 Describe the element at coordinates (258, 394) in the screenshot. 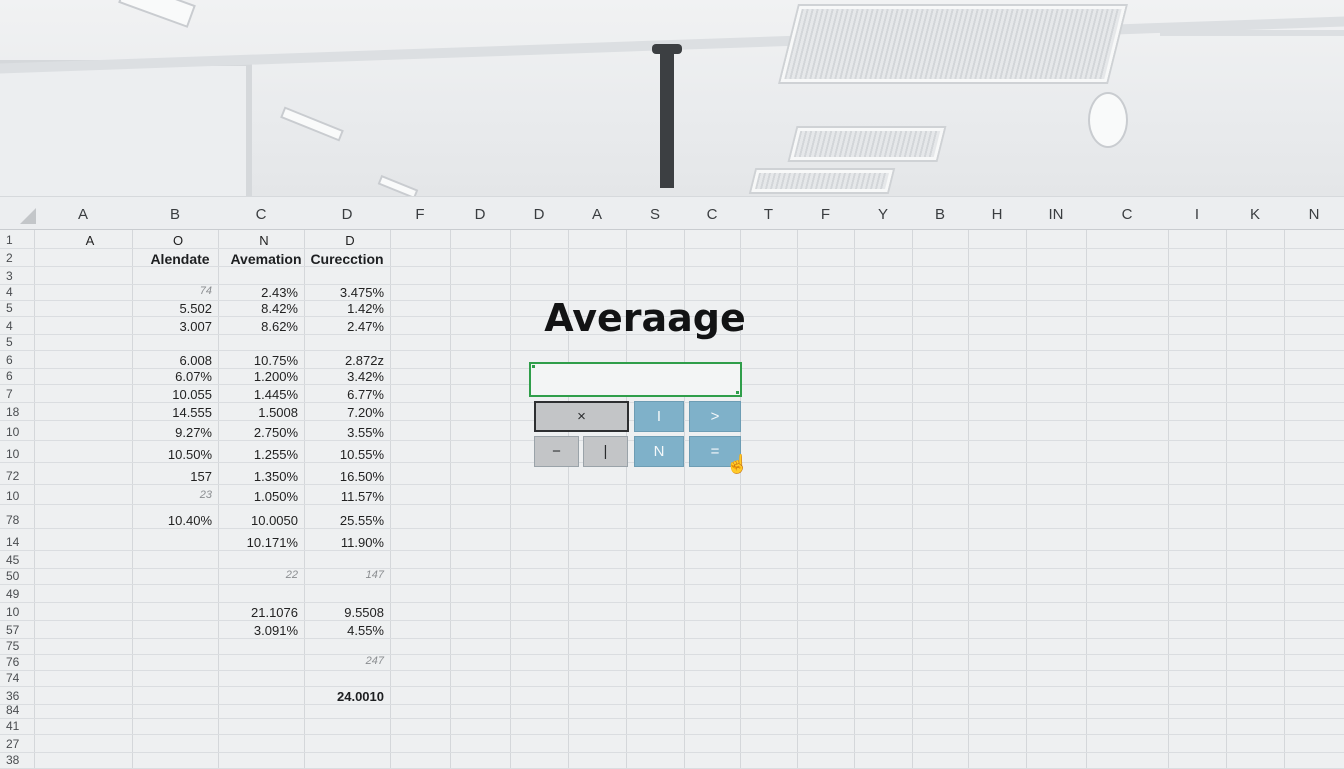

I see `cell-c: 1.445%` at that location.